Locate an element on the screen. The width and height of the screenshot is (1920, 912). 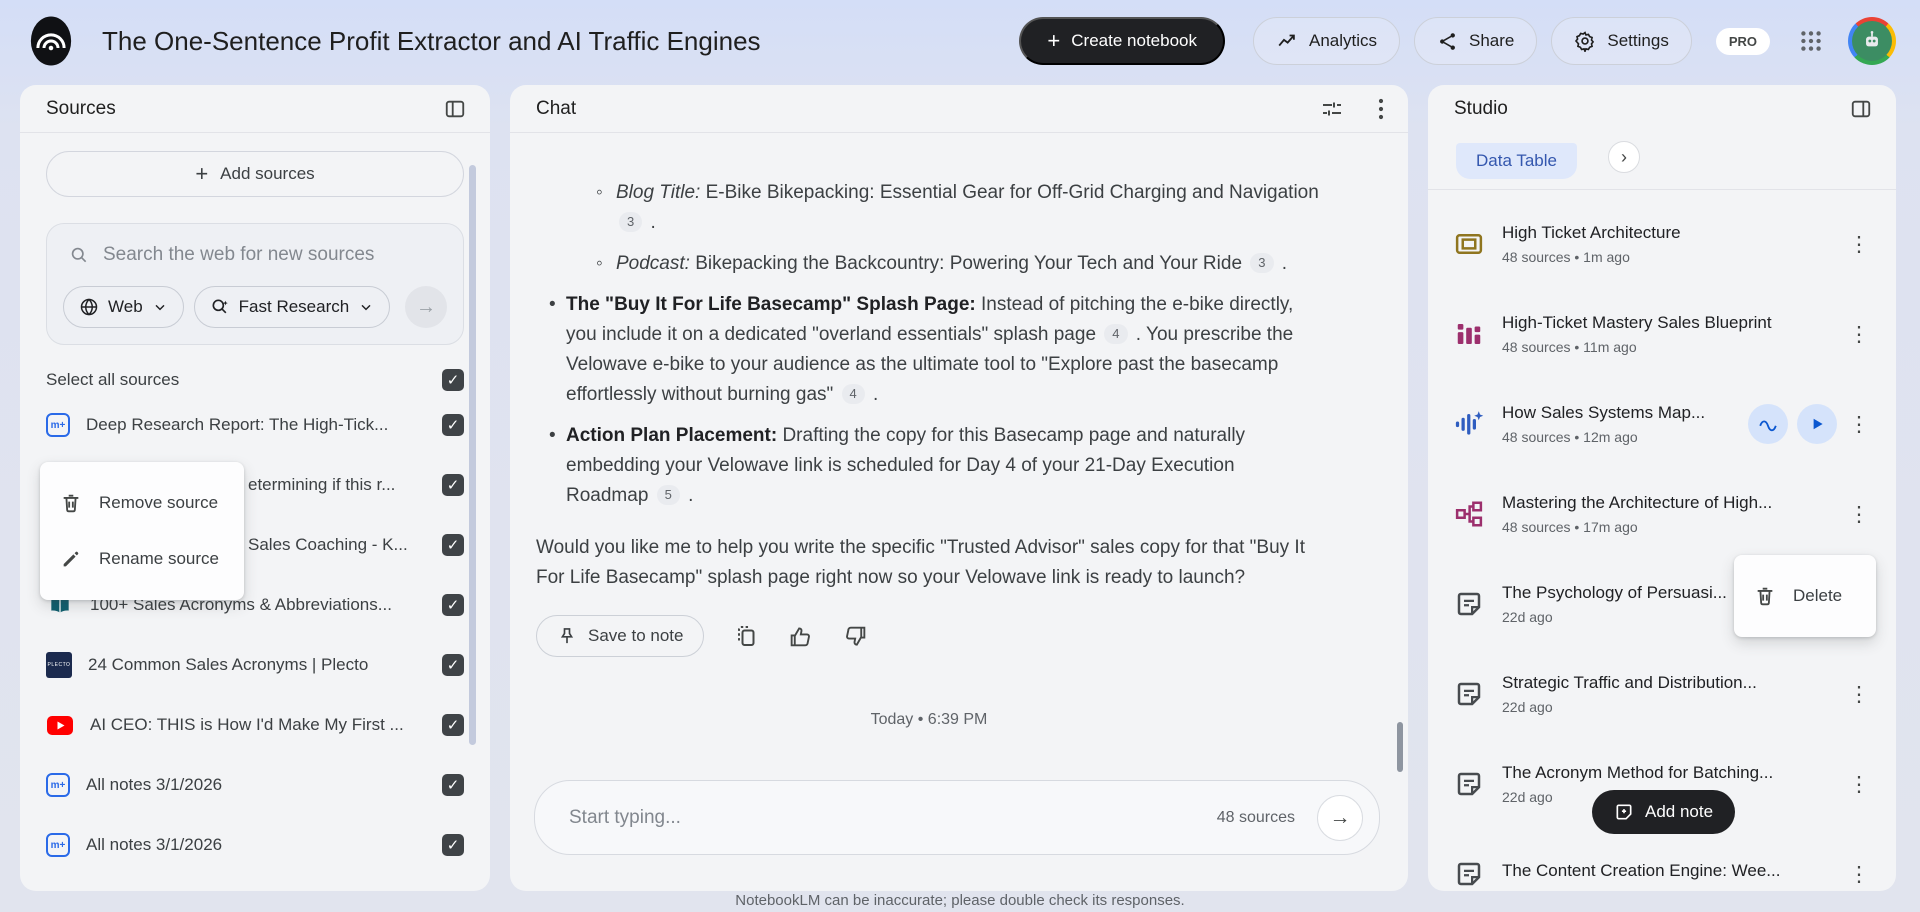
chat-settings-button is located at coordinates (1332, 109).